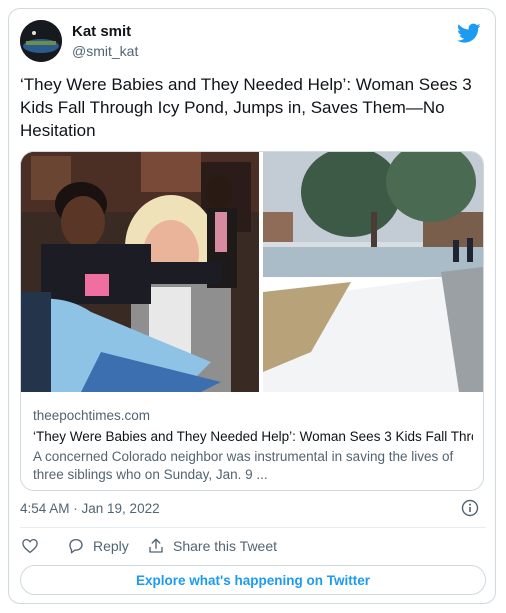 This screenshot has width=506, height=613. Describe the element at coordinates (41, 41) in the screenshot. I see `avatar` at that location.